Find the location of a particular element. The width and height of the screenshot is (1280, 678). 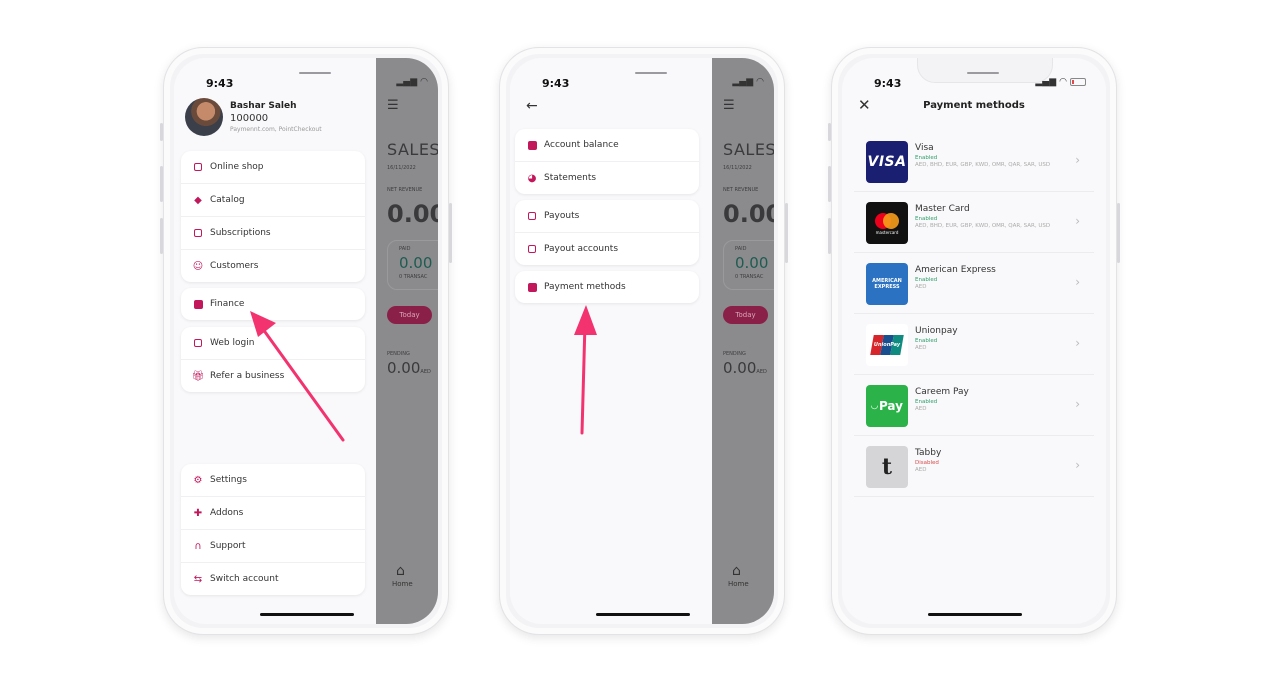

careem-pay-logo: ◡ Pay is located at coordinates (887, 406).